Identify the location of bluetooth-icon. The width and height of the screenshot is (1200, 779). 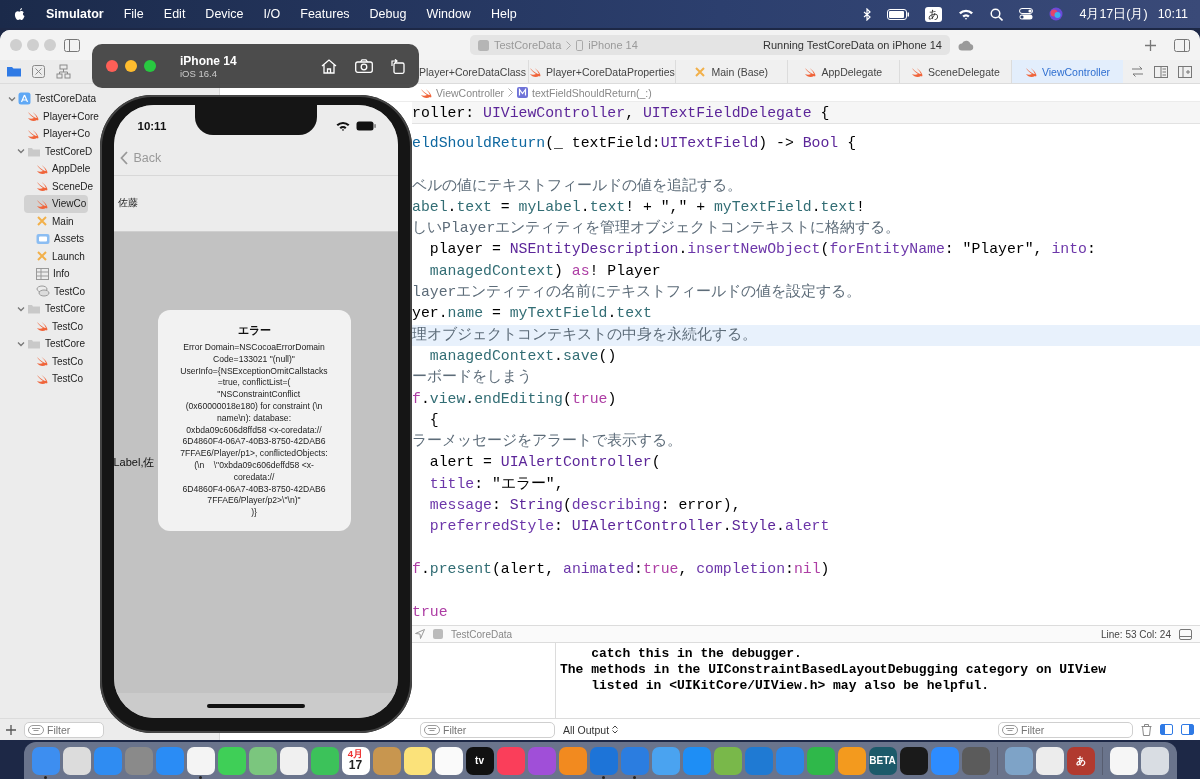
(867, 14).